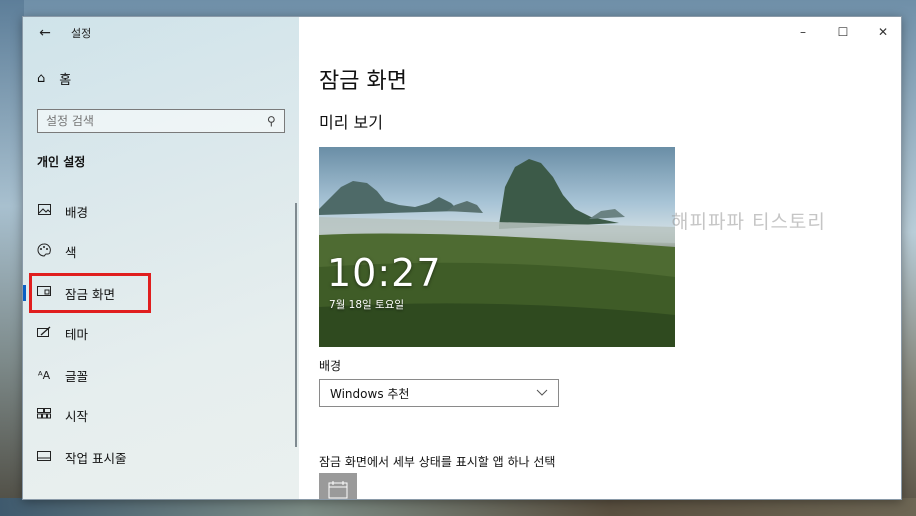 The height and width of the screenshot is (516, 916). Describe the element at coordinates (458, 507) in the screenshot. I see `desktop-bottom-edge` at that location.